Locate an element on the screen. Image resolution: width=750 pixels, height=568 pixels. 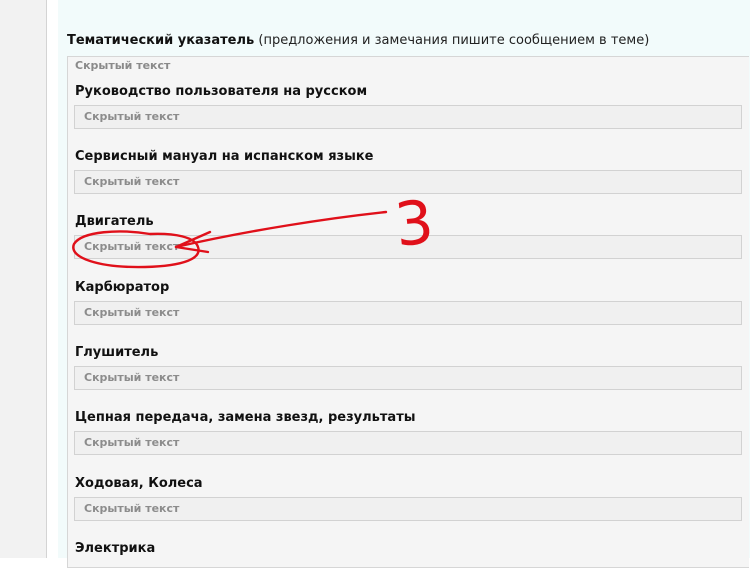
annotation-circle is located at coordinates (136, 249).